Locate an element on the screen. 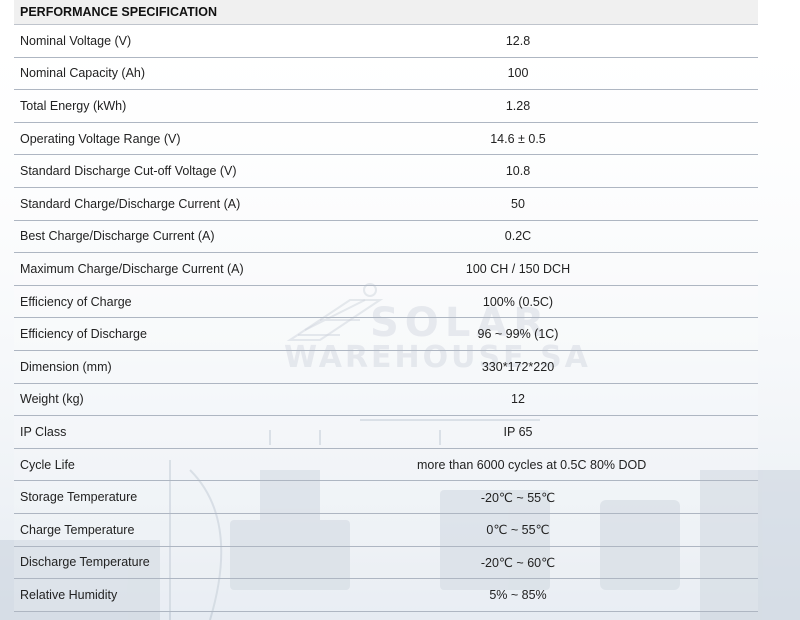  table-row: Dimension (mm) 330*172*220 is located at coordinates (386, 367).